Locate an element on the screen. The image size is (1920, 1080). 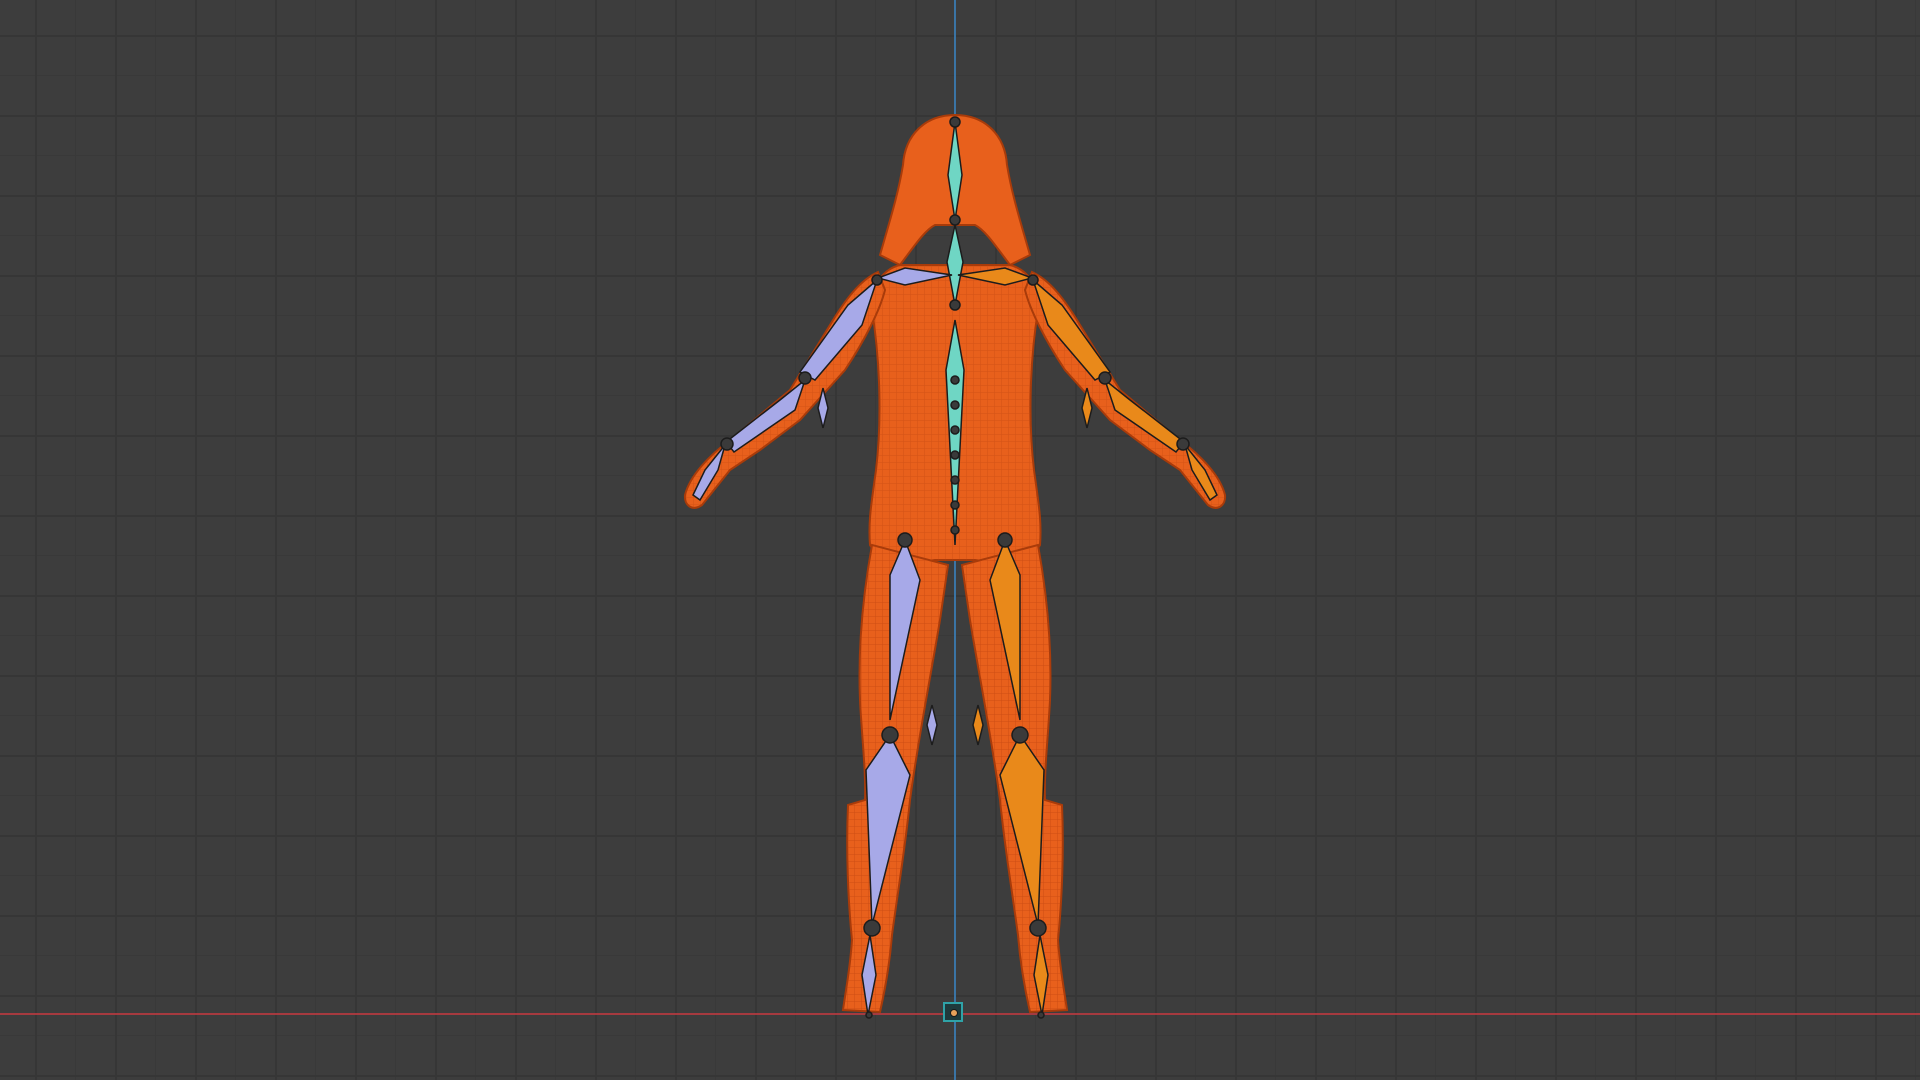
bone-pole-knee-l is located at coordinates (978, 725).